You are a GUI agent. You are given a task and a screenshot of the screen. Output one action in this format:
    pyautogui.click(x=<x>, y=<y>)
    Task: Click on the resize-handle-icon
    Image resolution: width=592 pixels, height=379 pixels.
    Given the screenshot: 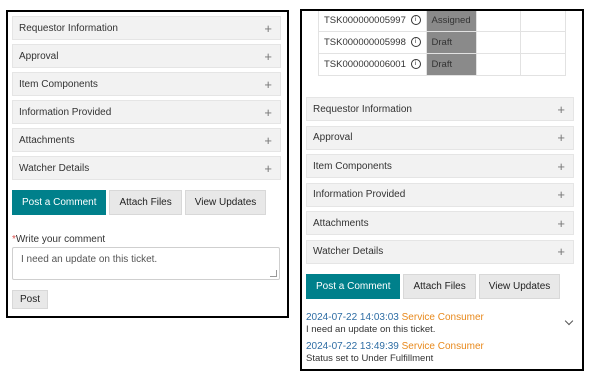 What is the action you would take?
    pyautogui.click(x=273, y=273)
    